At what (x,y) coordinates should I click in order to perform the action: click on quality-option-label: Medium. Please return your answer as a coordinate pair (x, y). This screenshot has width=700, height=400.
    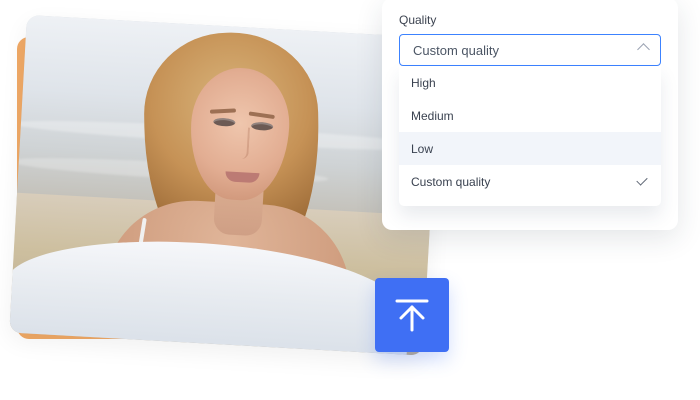
    Looking at the image, I should click on (432, 115).